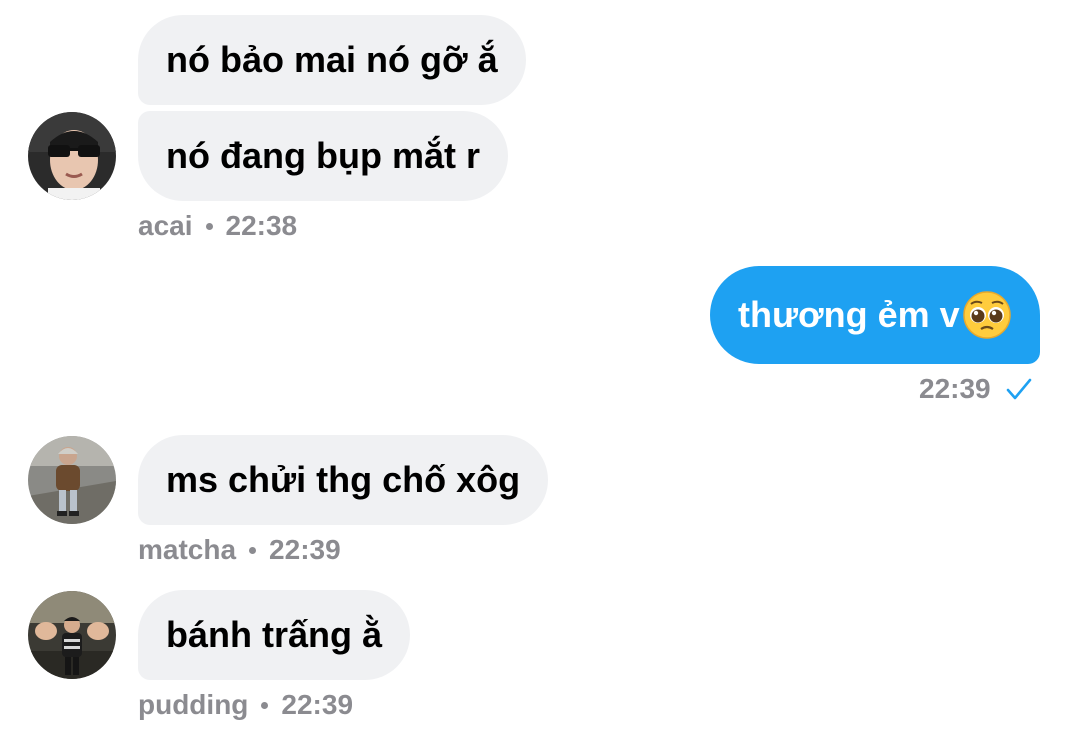 The image size is (1080, 744). Describe the element at coordinates (261, 225) in the screenshot. I see `timestamp: 22:38` at that location.